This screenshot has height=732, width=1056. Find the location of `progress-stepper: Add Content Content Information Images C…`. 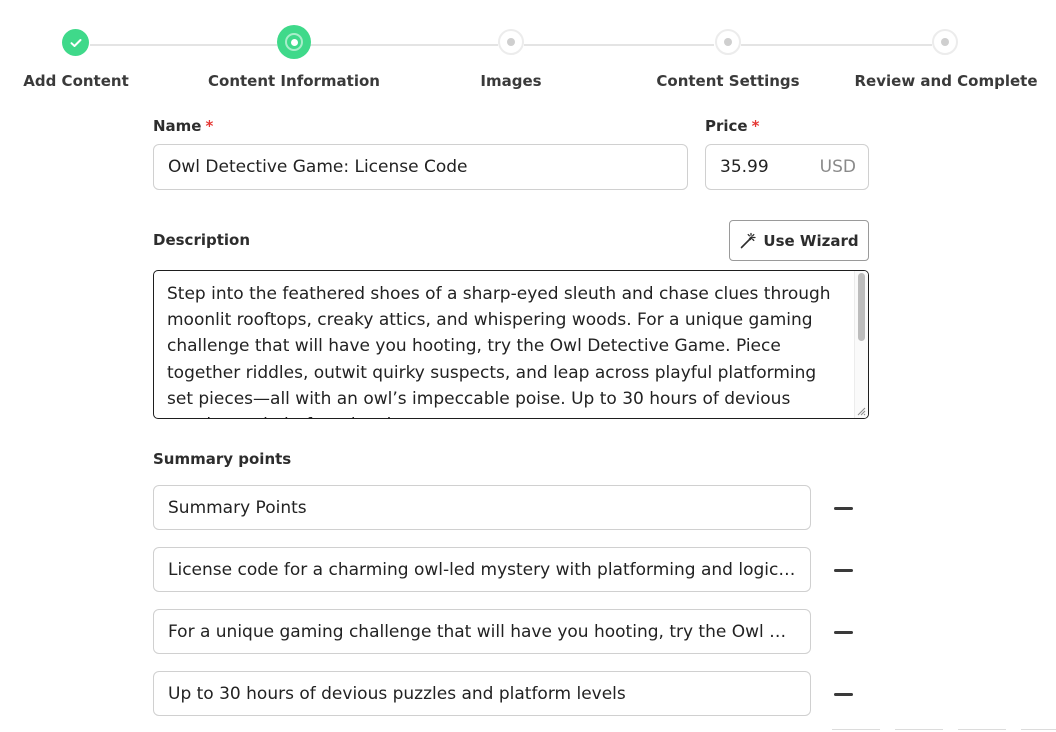

progress-stepper: Add Content Content Information Images C… is located at coordinates (528, 50).